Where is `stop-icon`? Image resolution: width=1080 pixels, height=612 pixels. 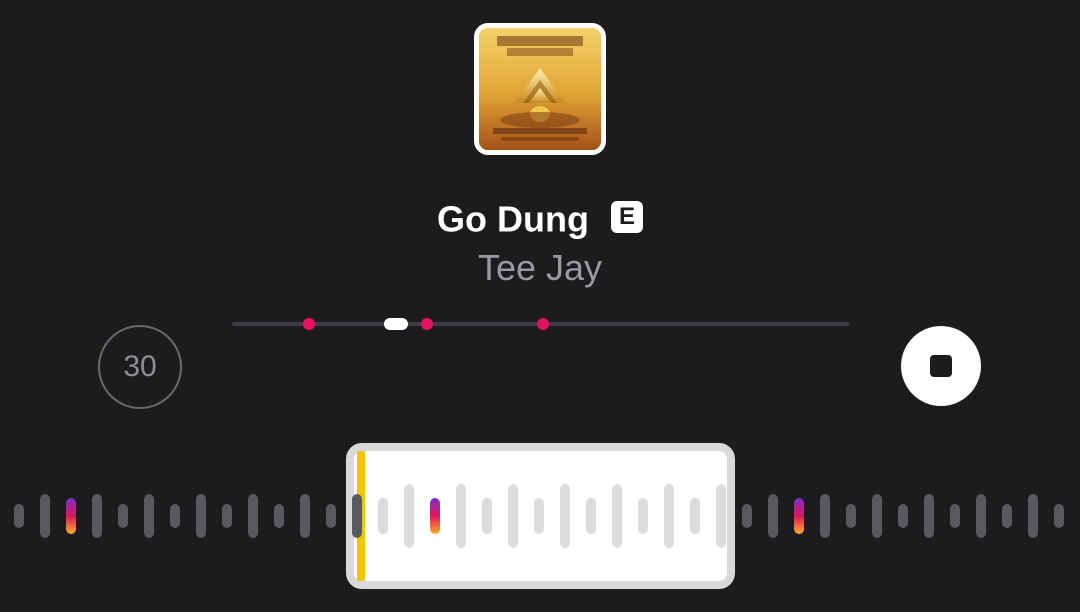
stop-icon is located at coordinates (941, 366).